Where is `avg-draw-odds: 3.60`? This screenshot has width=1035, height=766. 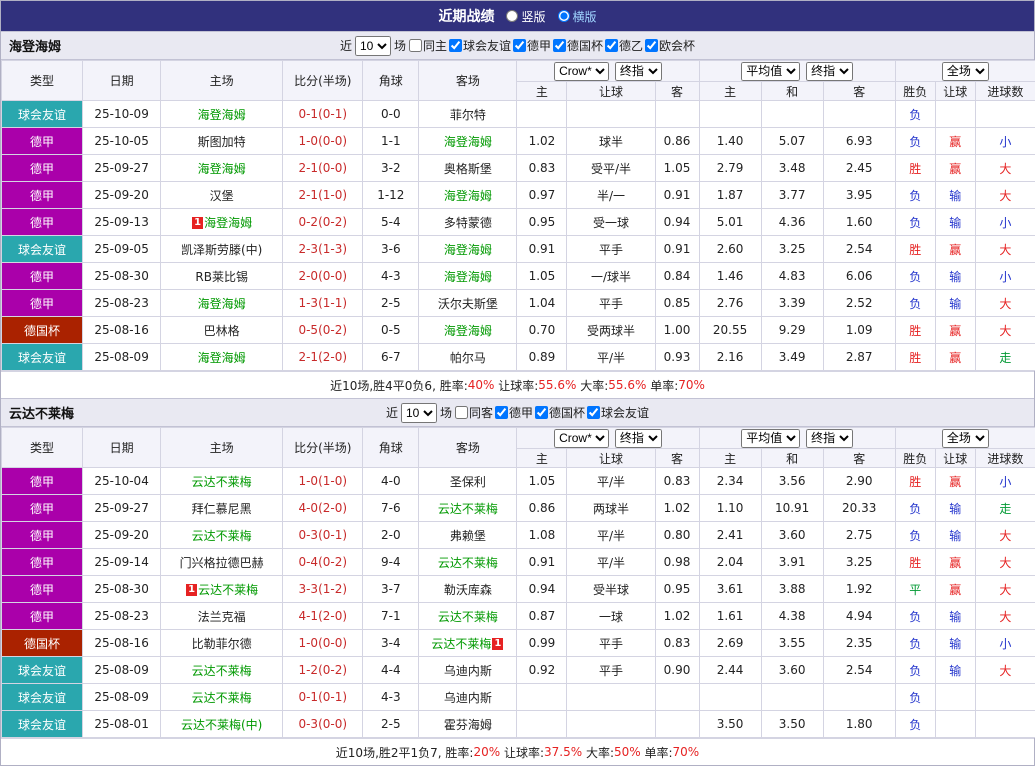 avg-draw-odds: 3.60 is located at coordinates (792, 535).